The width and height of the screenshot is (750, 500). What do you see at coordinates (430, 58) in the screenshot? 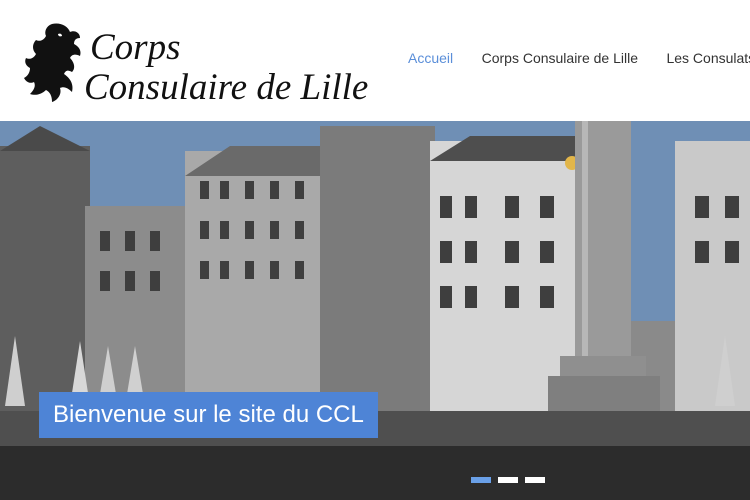
I see `nav-item-accueil: Accueil` at bounding box center [430, 58].